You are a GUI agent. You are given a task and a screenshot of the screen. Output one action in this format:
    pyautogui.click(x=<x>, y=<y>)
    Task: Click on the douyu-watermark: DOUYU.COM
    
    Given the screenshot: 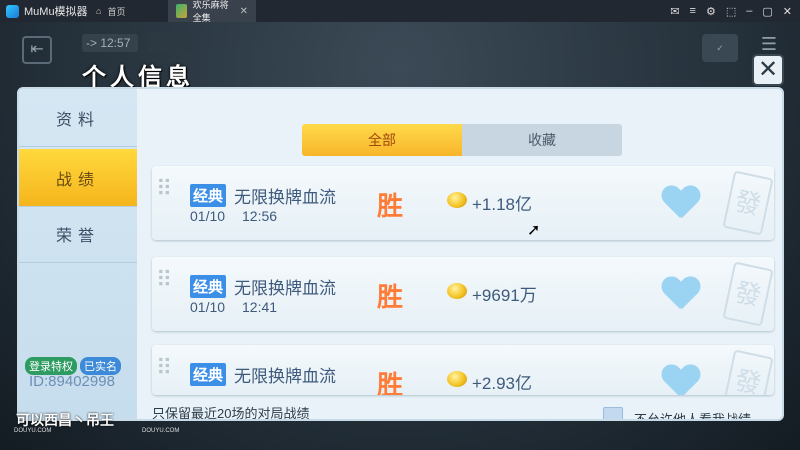 What is the action you would take?
    pyautogui.click(x=33, y=431)
    